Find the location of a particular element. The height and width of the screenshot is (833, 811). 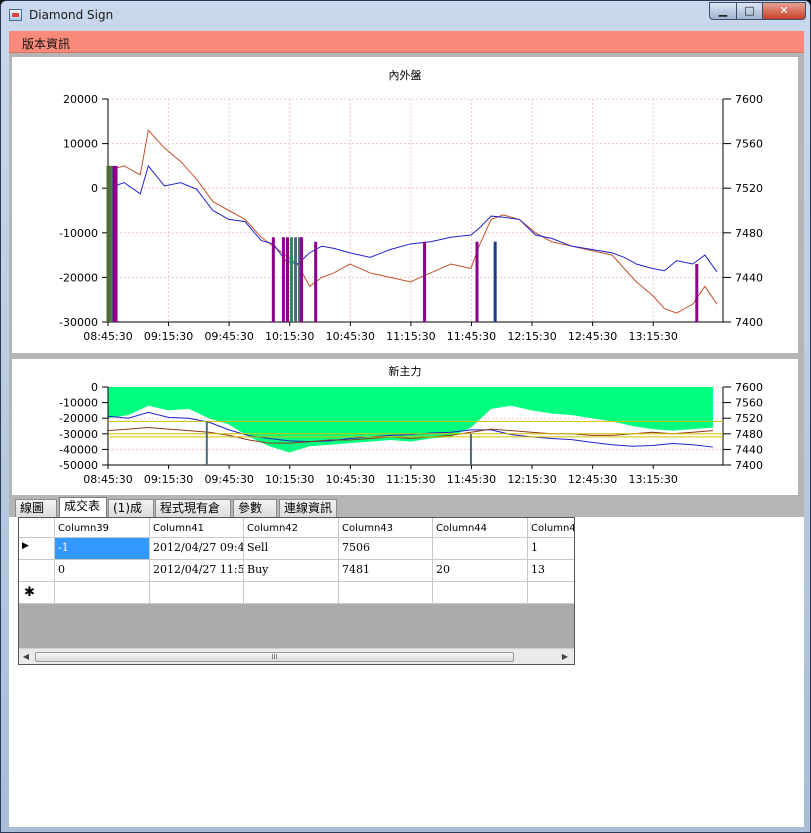

table-cell: -1 is located at coordinates (102, 549).